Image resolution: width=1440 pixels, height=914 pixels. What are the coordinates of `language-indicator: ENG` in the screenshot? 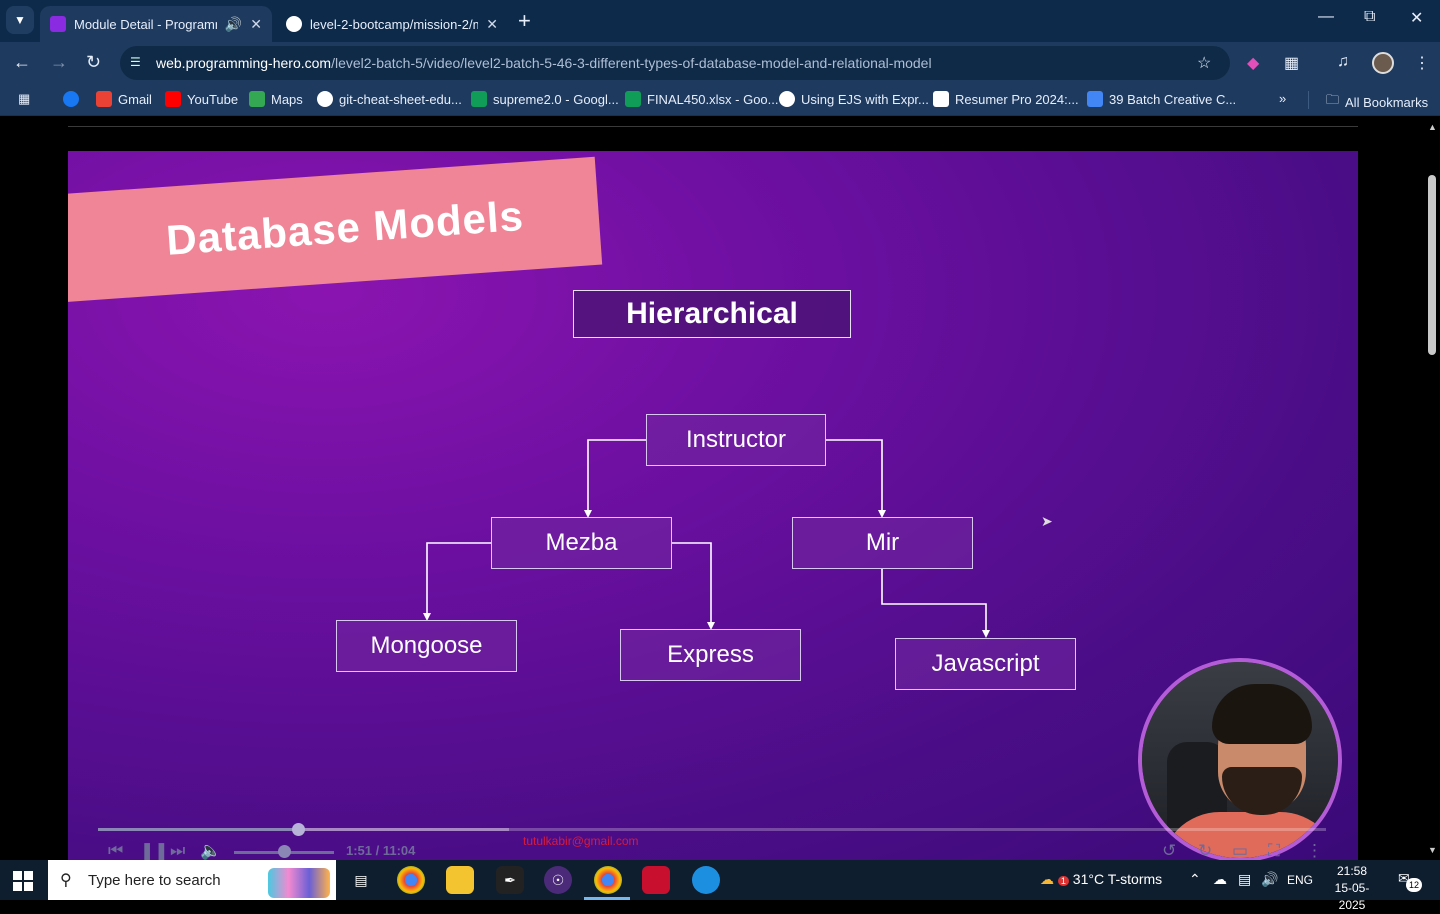 It's located at (1300, 880).